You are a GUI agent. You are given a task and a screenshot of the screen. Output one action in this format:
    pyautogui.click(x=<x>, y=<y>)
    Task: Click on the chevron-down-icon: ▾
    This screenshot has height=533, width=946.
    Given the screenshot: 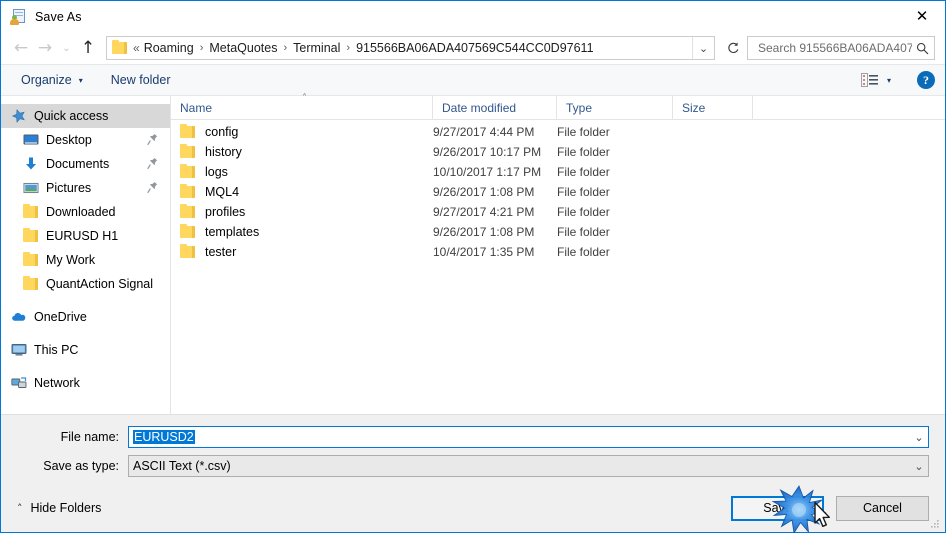 What is the action you would take?
    pyautogui.click(x=80, y=80)
    